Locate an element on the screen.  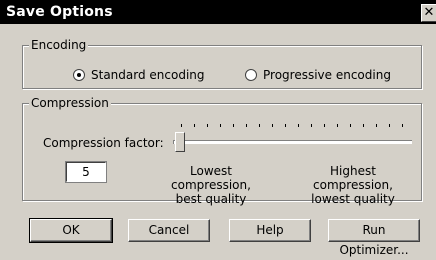
slider-track is located at coordinates (292, 142).